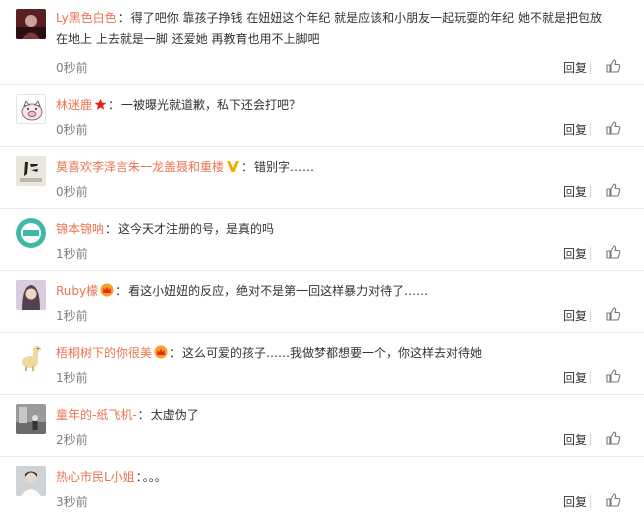 This screenshot has height=519, width=644. What do you see at coordinates (31, 171) in the screenshot?
I see `calligraphy-avatar` at bounding box center [31, 171].